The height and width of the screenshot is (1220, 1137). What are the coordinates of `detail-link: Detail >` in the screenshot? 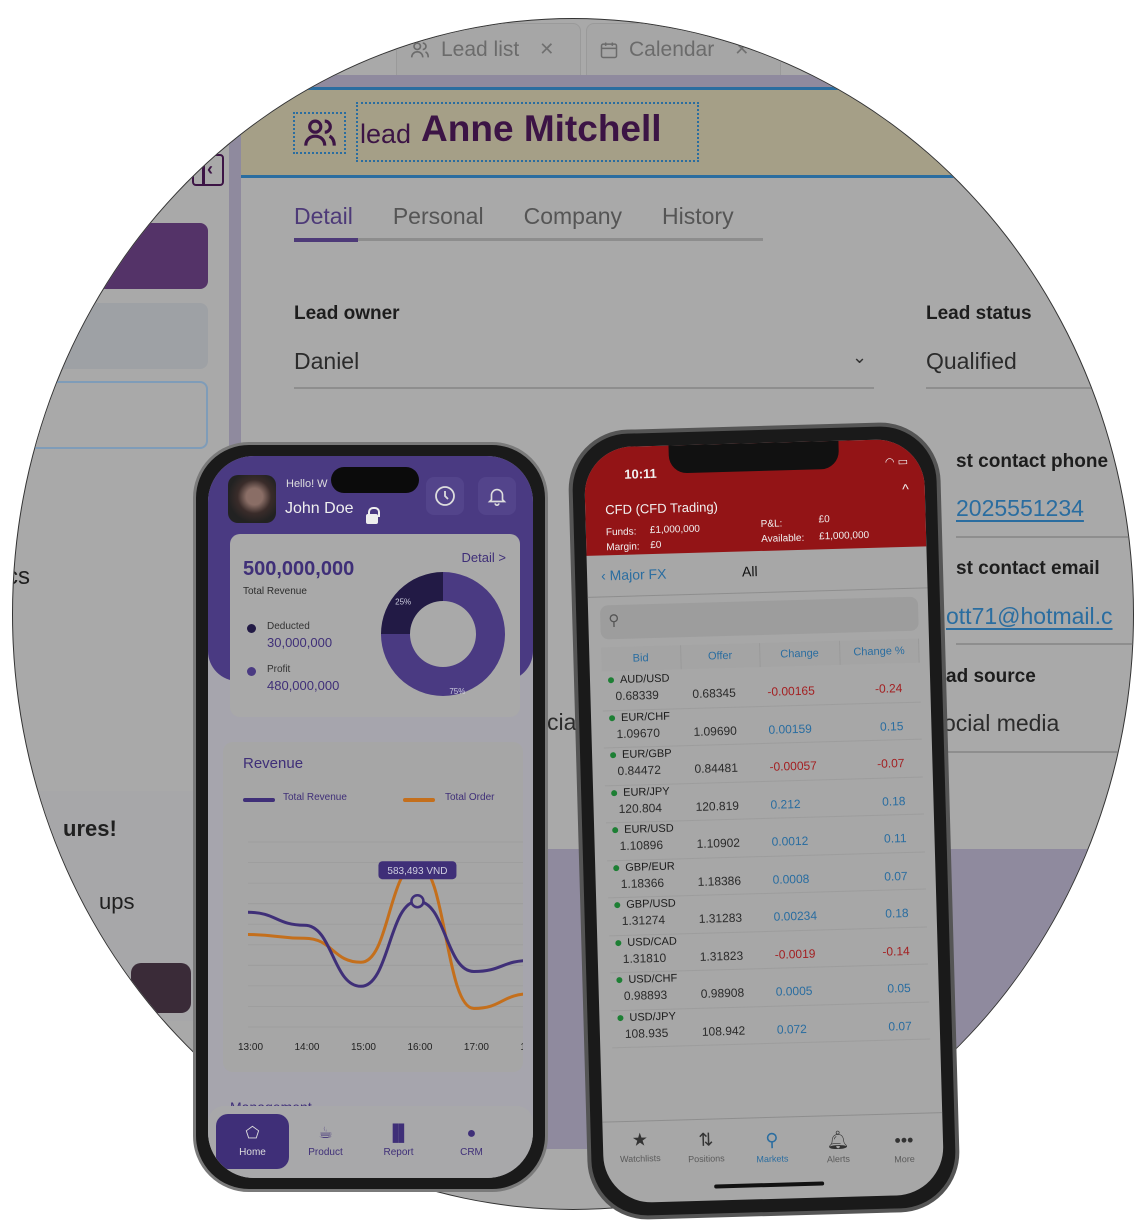 It's located at (484, 557).